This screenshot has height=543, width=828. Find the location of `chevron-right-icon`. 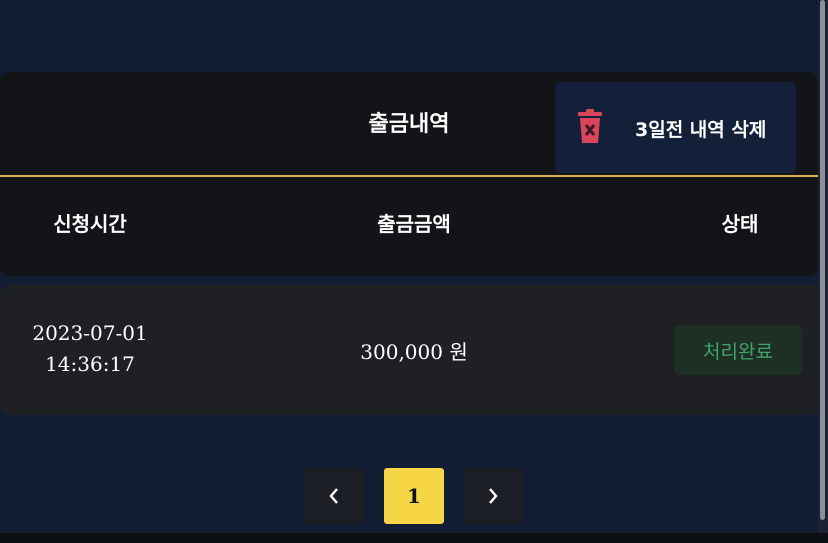

chevron-right-icon is located at coordinates (493, 496).